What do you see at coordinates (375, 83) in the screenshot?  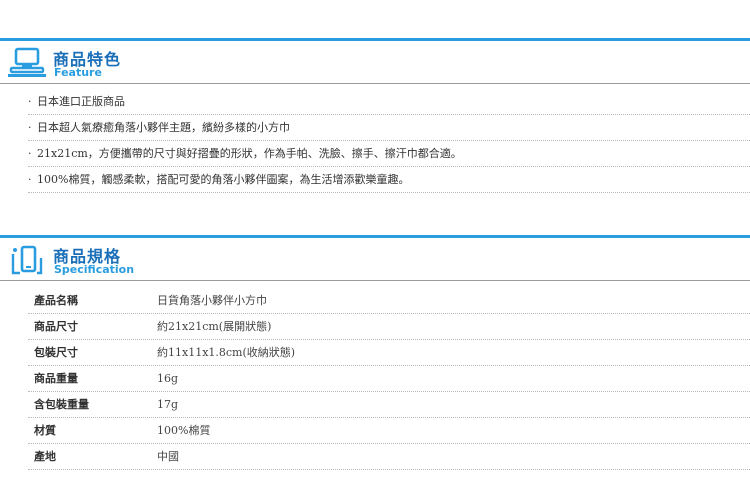 I see `feature-divider` at bounding box center [375, 83].